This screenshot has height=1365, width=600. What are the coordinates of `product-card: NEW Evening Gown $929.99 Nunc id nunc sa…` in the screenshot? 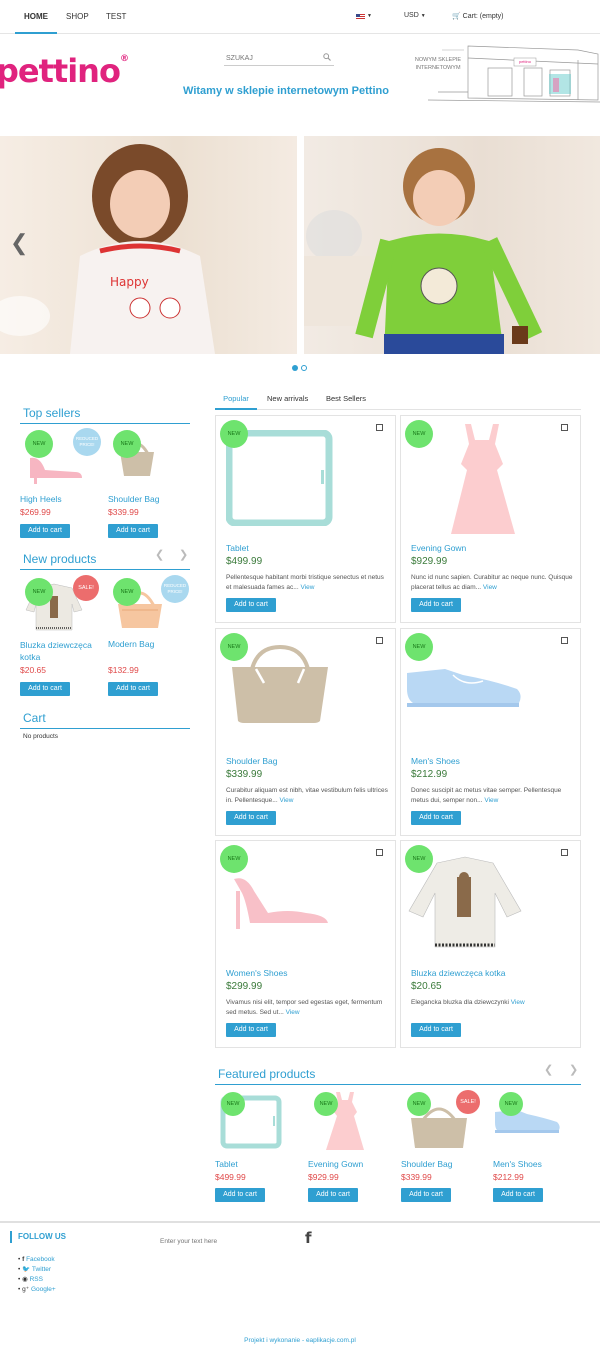 It's located at (490, 519).